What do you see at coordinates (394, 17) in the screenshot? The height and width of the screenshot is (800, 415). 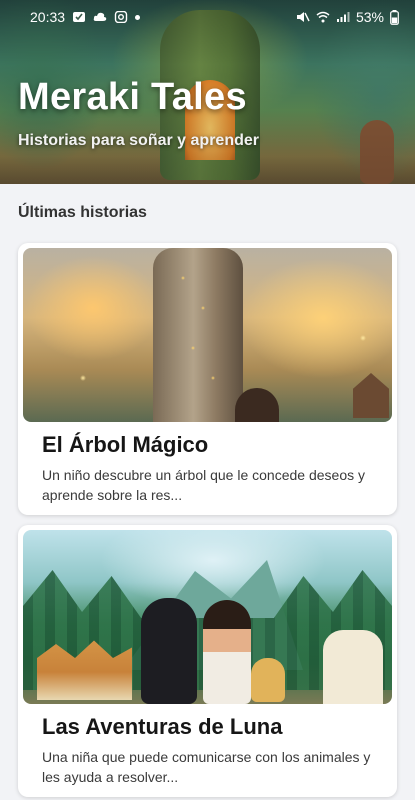 I see `battery-icon` at bounding box center [394, 17].